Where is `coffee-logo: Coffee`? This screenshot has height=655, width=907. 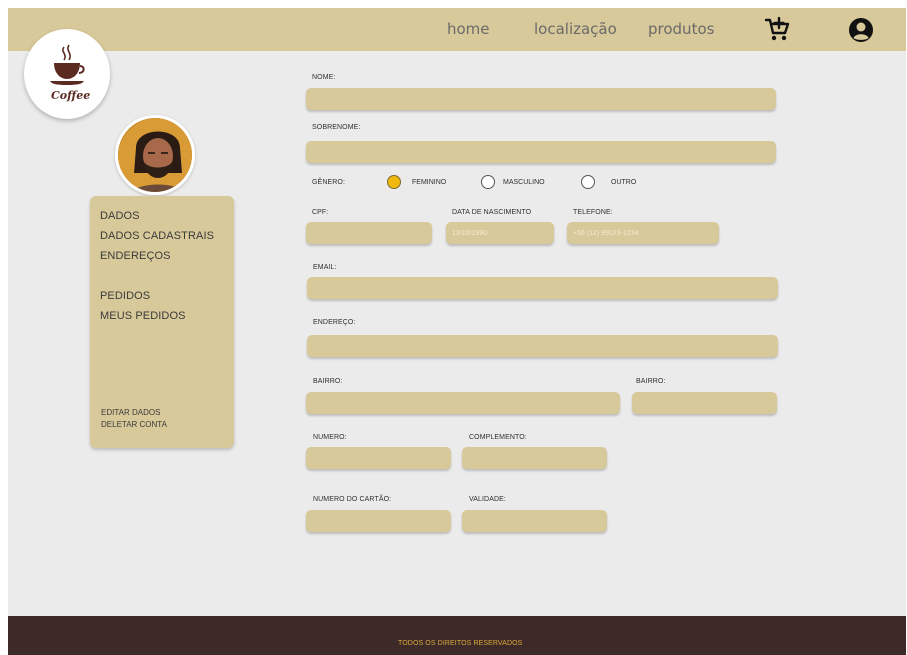
coffee-logo: Coffee is located at coordinates (67, 74).